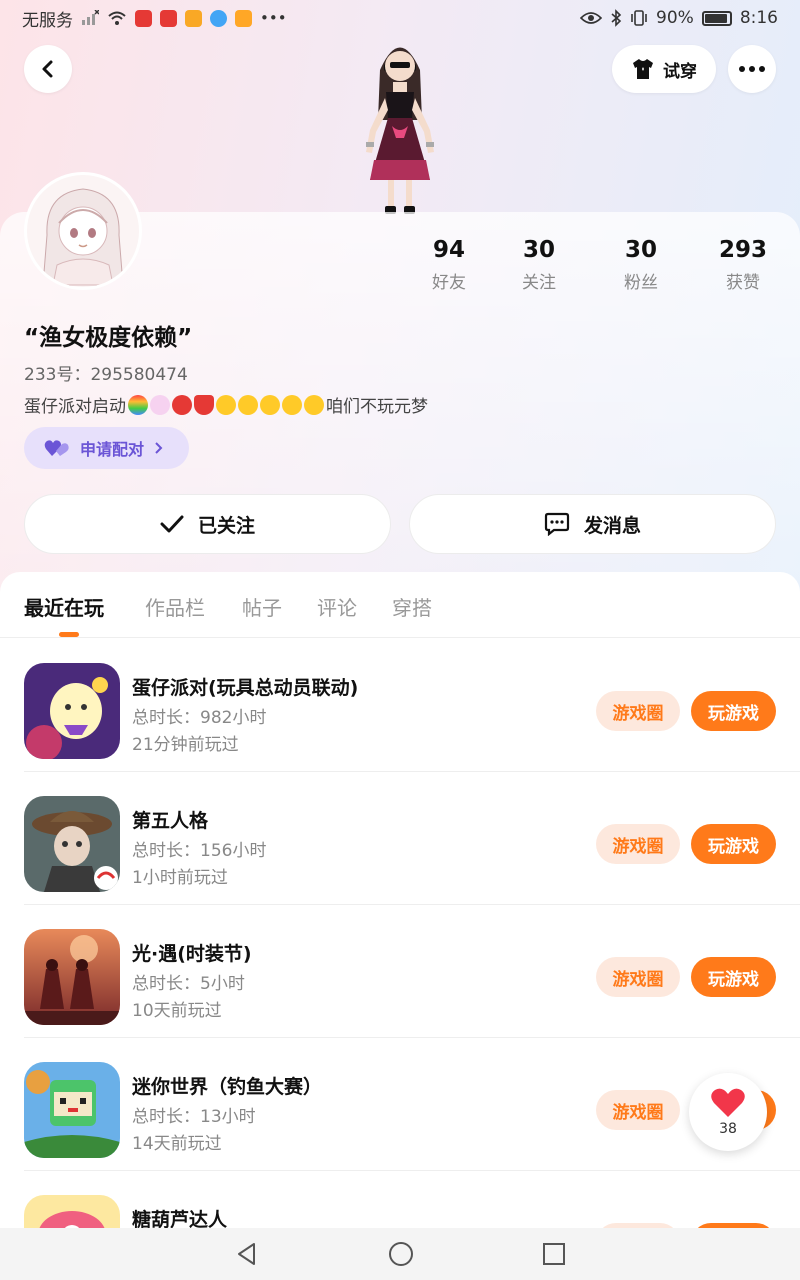 The image size is (800, 1280). I want to click on battery-percent: 90%, so click(675, 18).